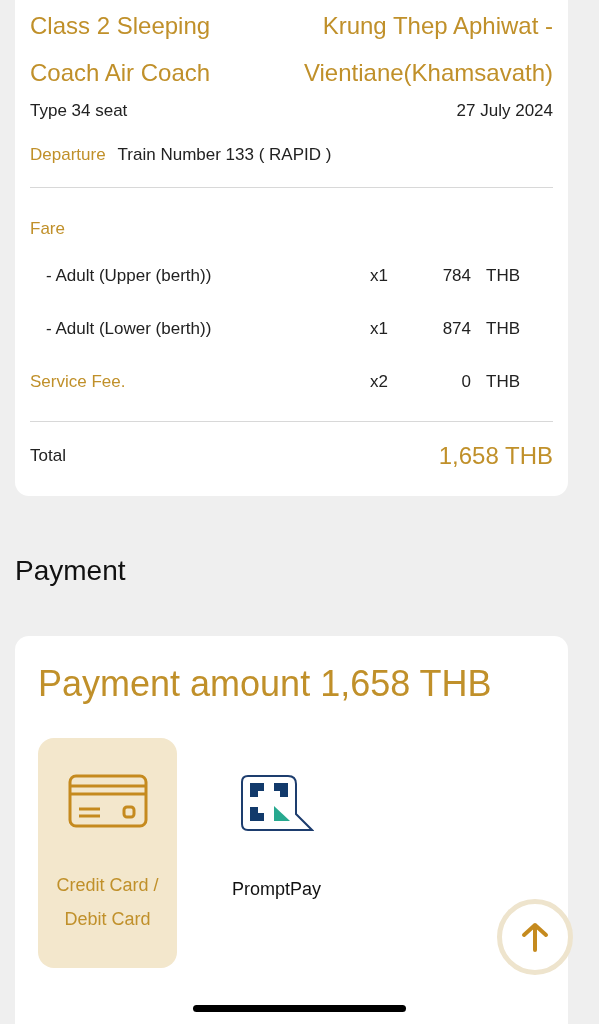 The height and width of the screenshot is (1024, 599). Describe the element at coordinates (406, 683) in the screenshot. I see `payment-amount: 1,658 THB` at that location.